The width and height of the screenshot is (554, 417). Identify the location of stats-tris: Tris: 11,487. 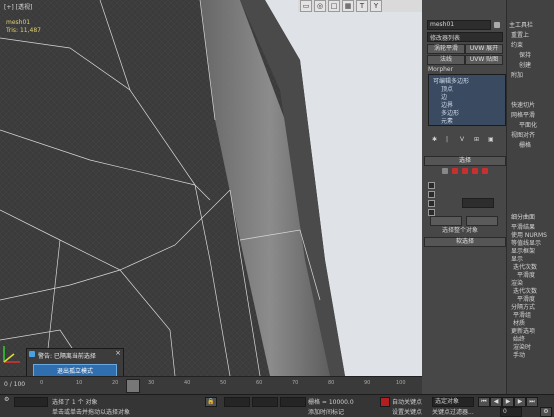
(23, 30).